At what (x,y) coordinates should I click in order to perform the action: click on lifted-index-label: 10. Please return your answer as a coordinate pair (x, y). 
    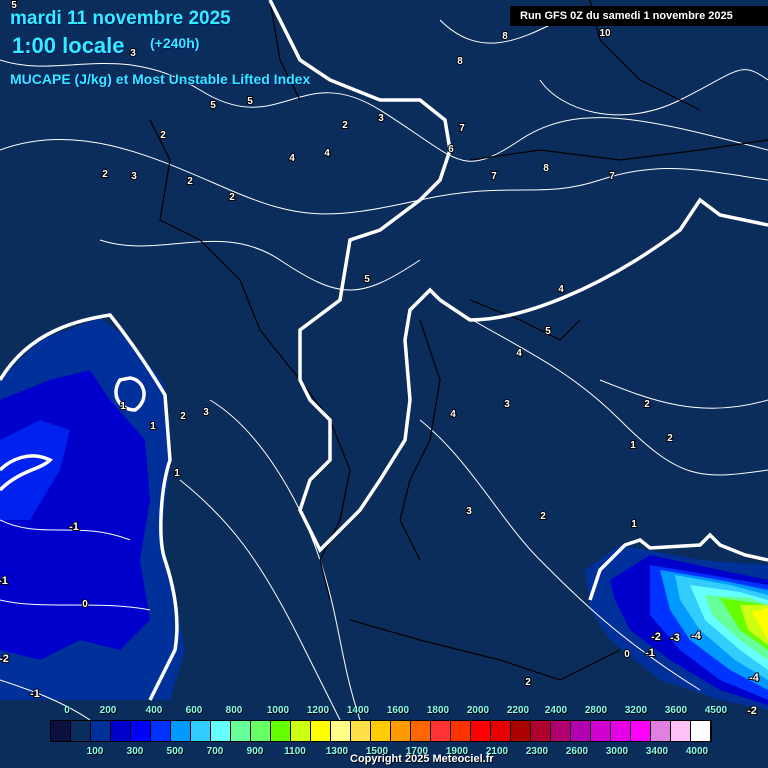
    Looking at the image, I should click on (605, 33).